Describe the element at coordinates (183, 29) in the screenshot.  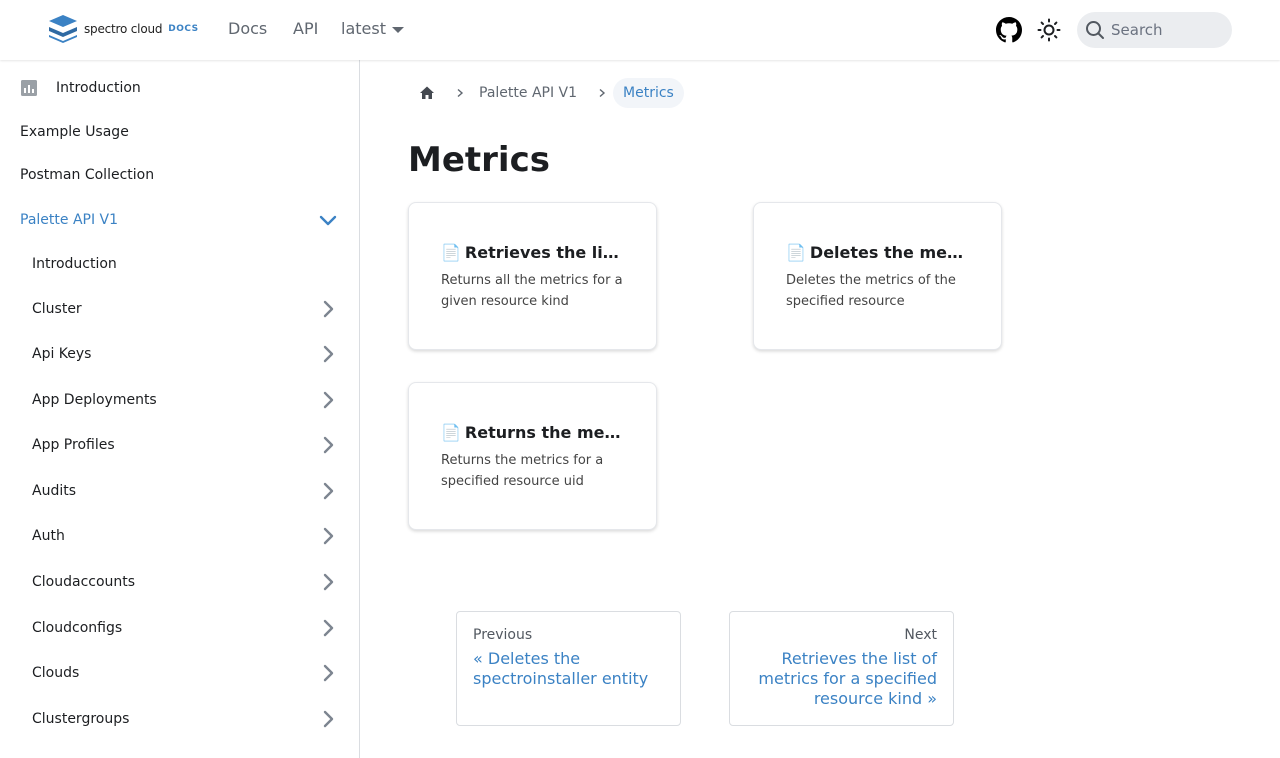
I see `logo-docs-label: DOCS` at that location.